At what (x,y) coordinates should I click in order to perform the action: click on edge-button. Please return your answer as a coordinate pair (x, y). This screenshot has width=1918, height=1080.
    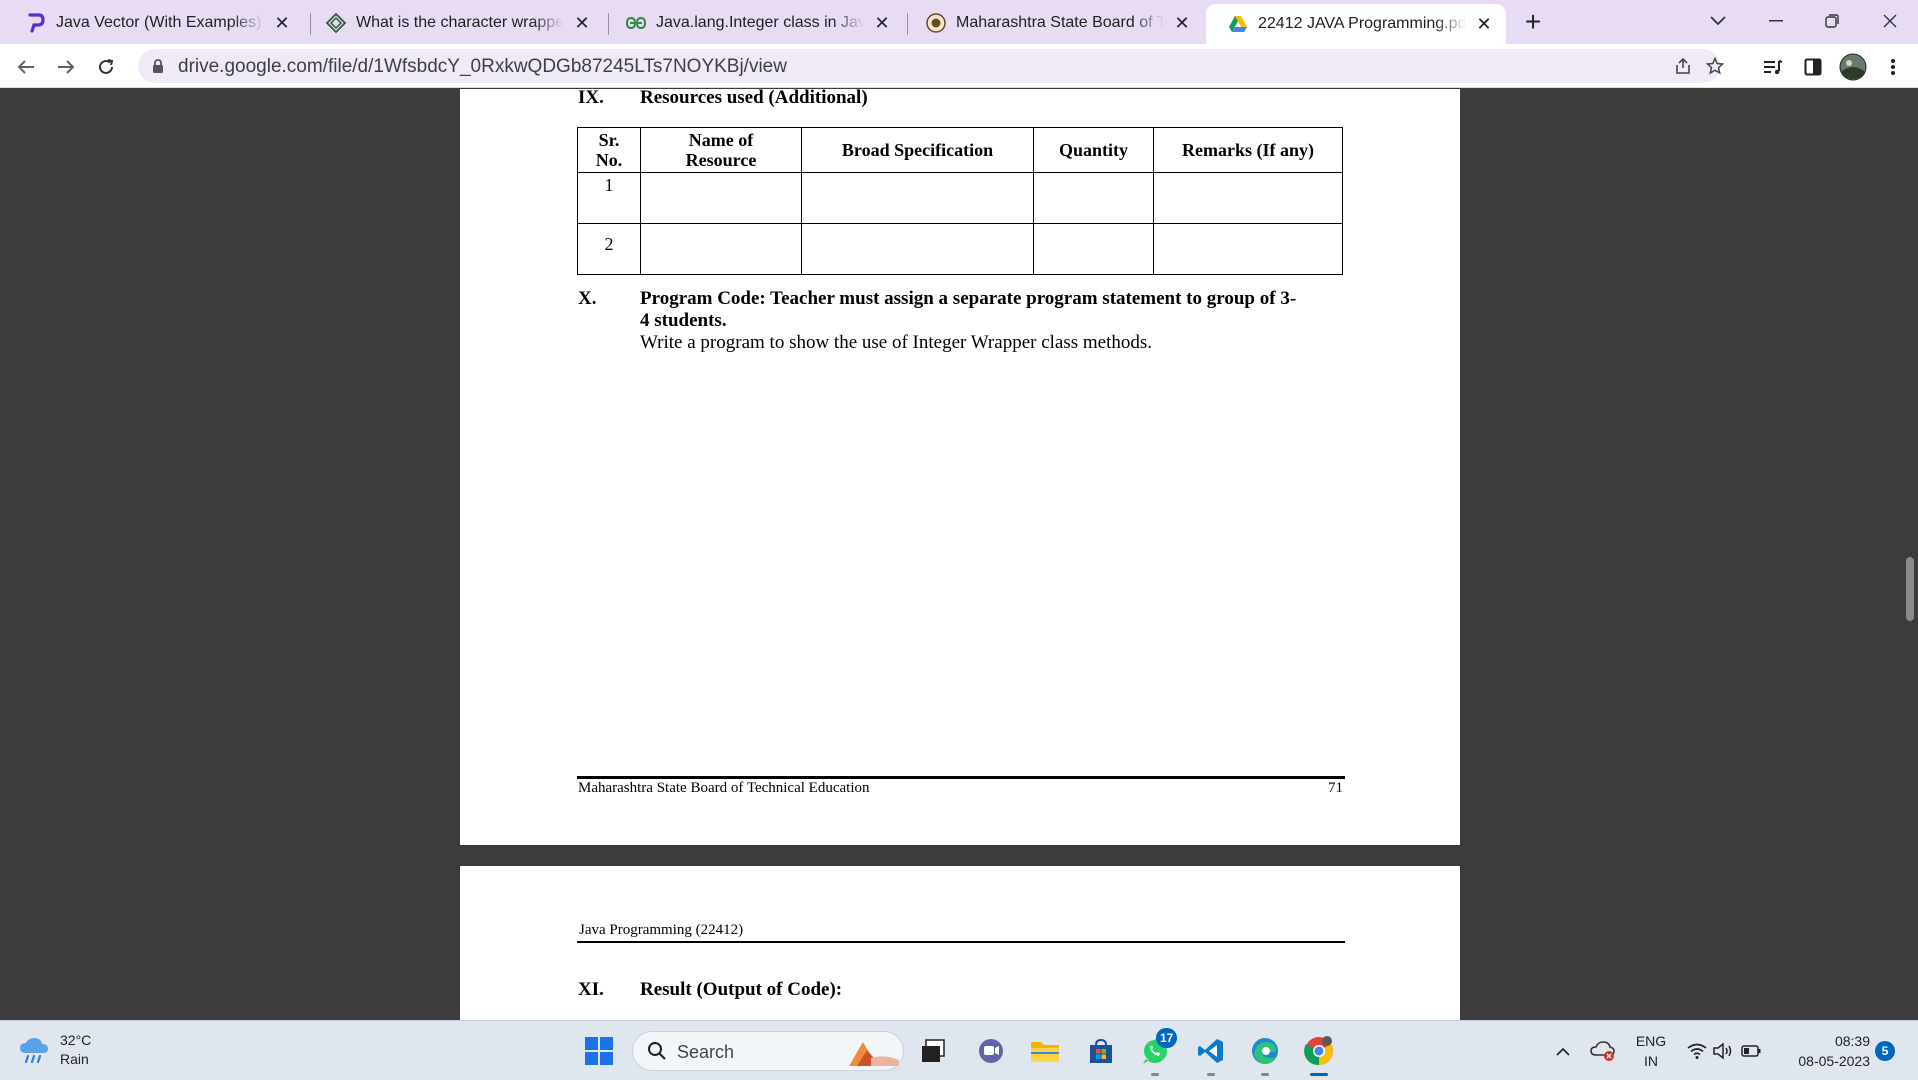
    Looking at the image, I should click on (1265, 1051).